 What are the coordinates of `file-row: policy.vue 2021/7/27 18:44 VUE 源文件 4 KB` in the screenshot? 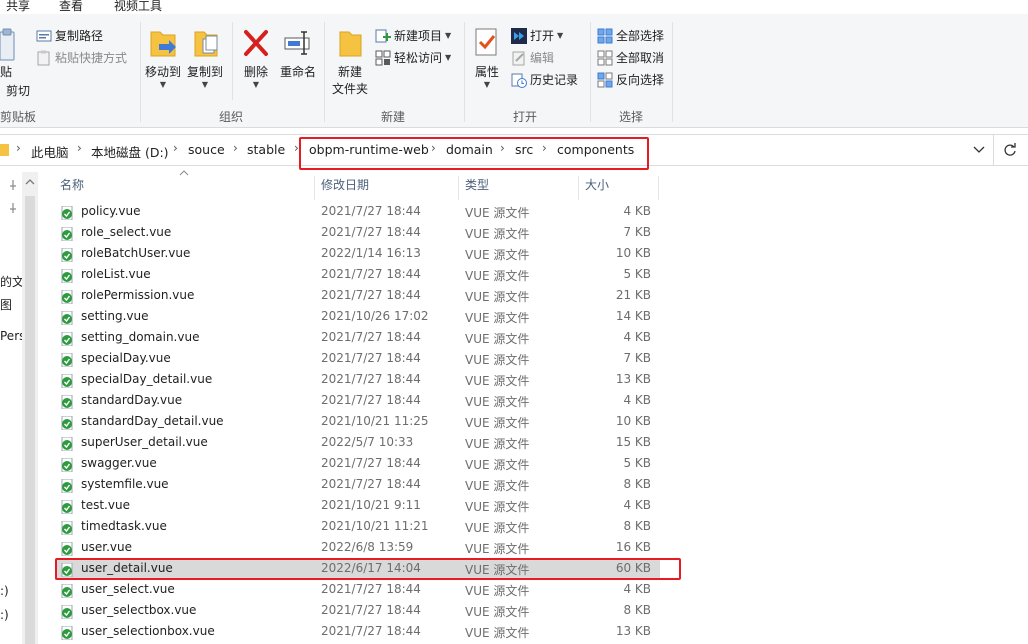 It's located at (357, 212).